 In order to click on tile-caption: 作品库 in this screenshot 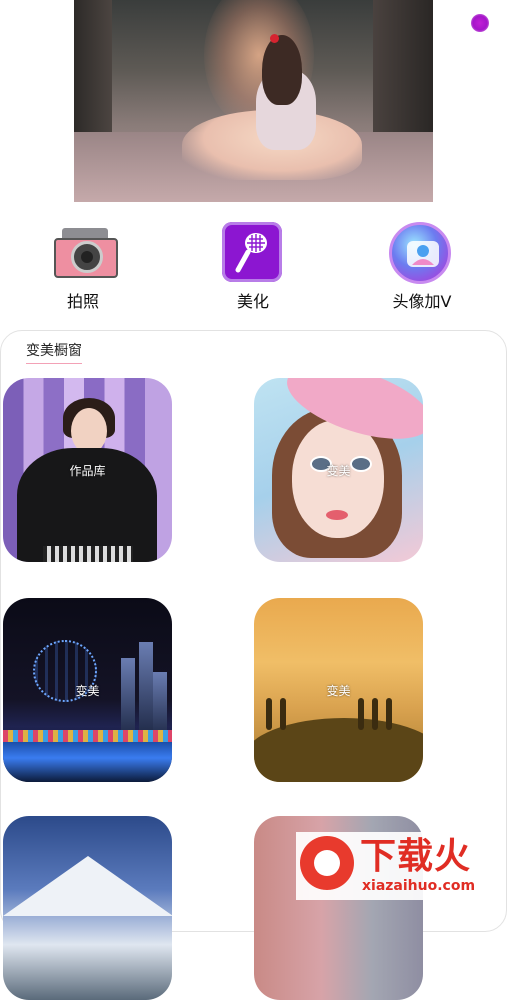, I will do `click(87, 471)`.